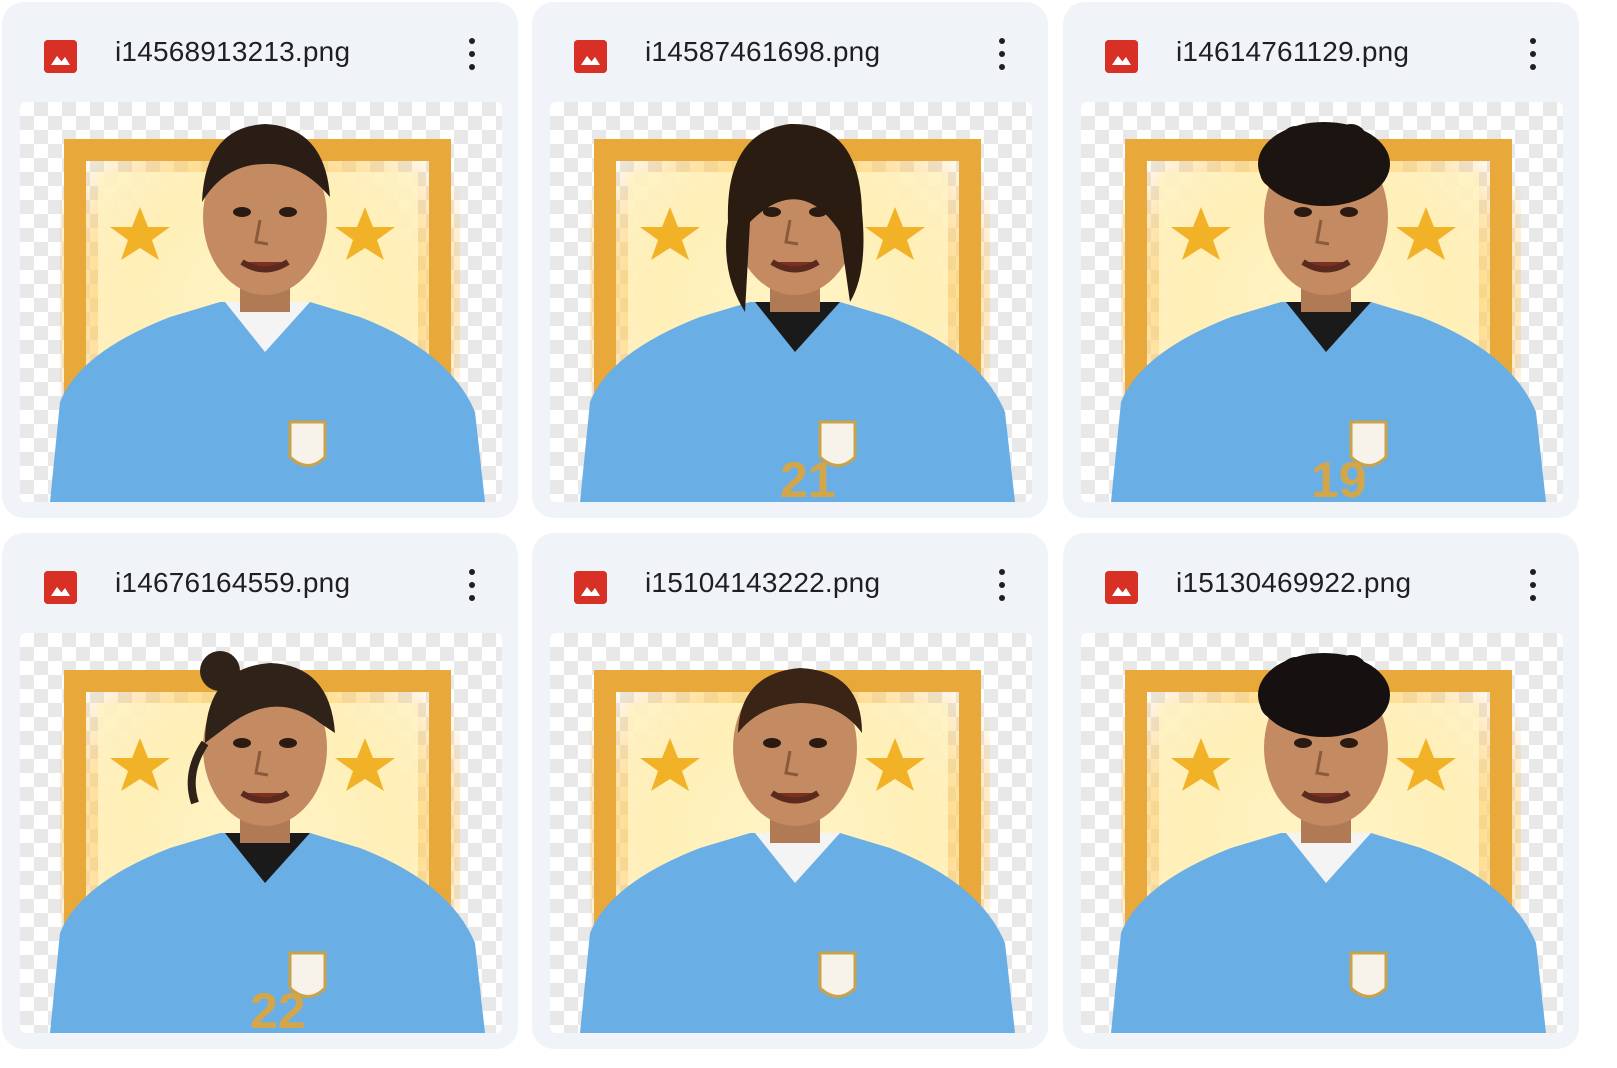 Image resolution: width=1617 pixels, height=1068 pixels. What do you see at coordinates (232, 583) in the screenshot?
I see `file-name: i14676164559.png` at bounding box center [232, 583].